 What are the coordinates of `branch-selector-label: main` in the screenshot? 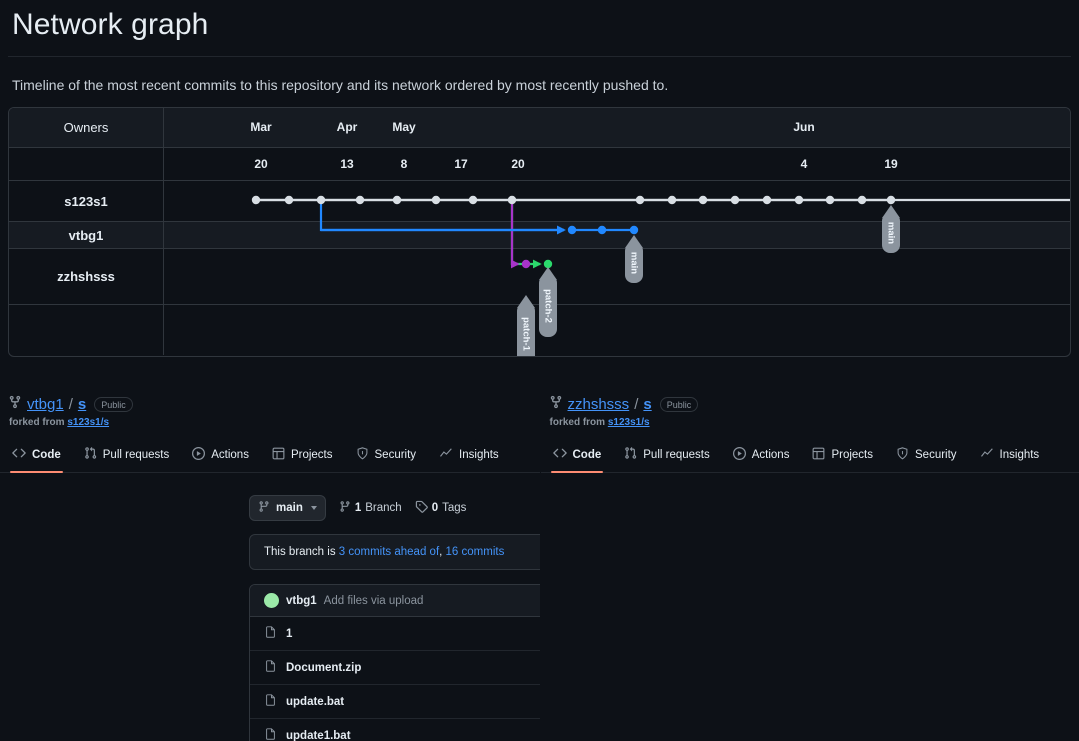 It's located at (289, 508).